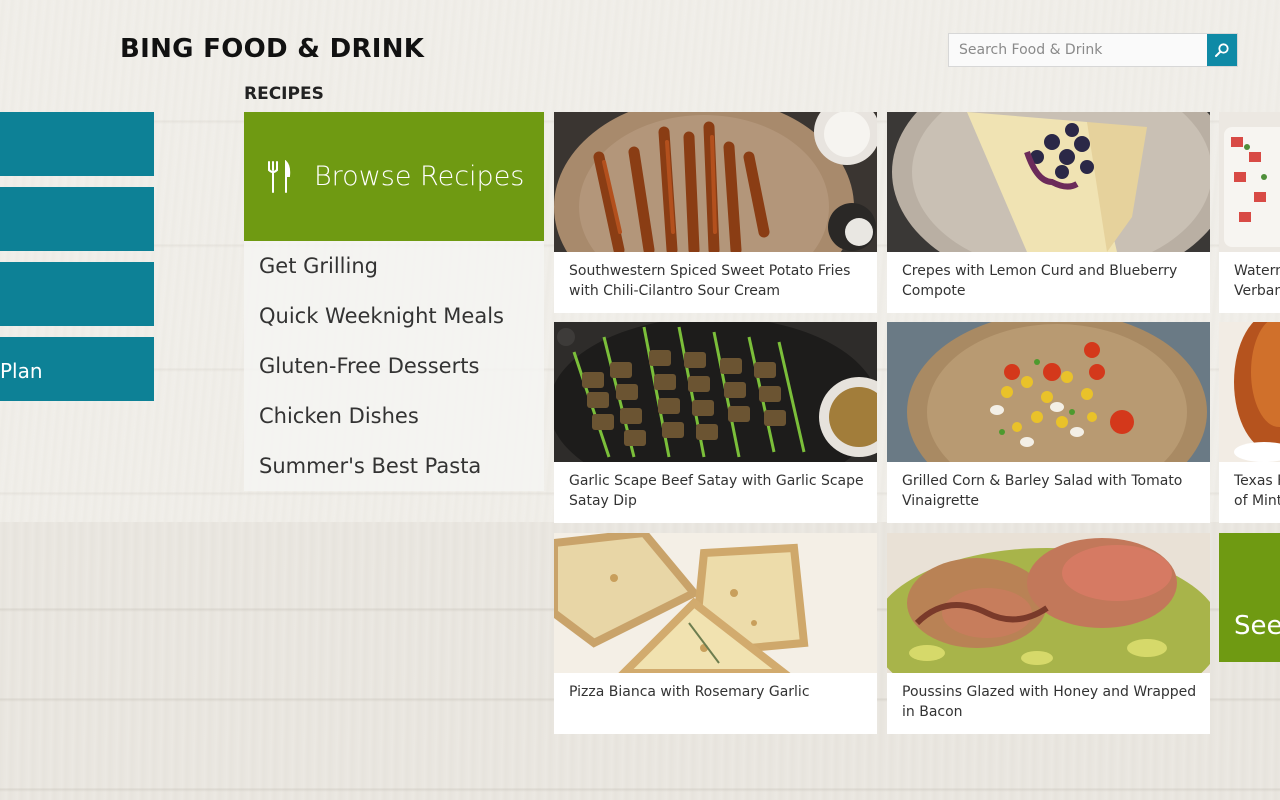  I want to click on recipe-card-title: Texas F of Mint, so click(1257, 491).